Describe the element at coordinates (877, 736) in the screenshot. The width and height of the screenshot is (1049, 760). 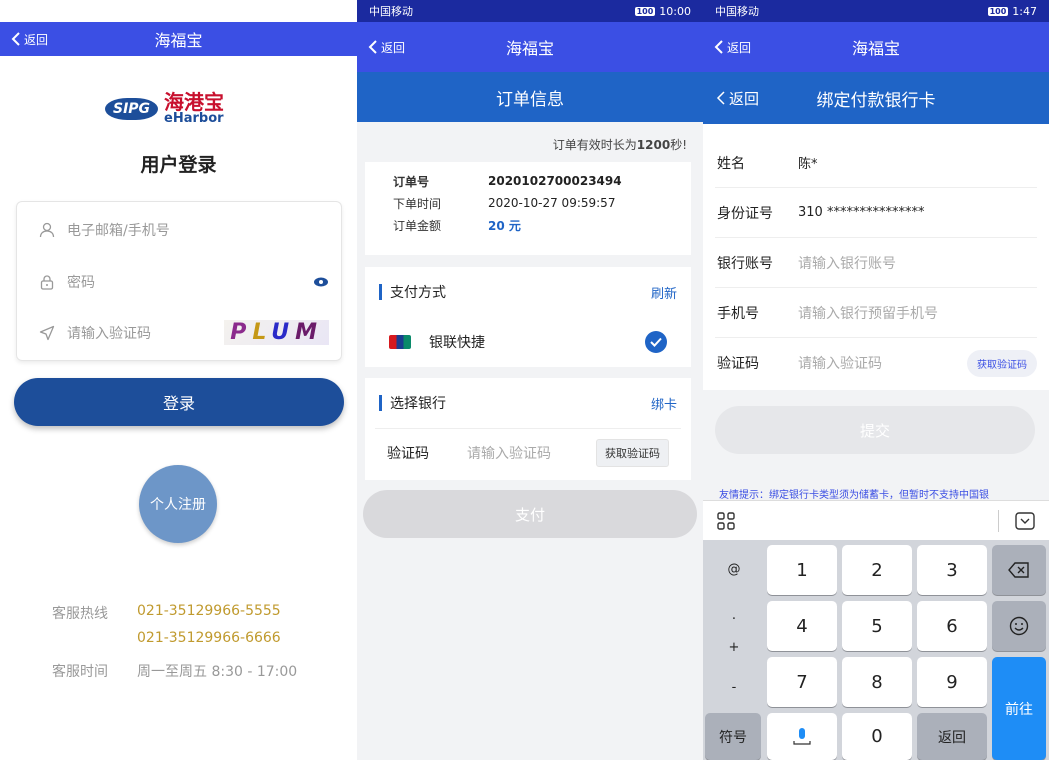
I see `key-0: 0` at that location.